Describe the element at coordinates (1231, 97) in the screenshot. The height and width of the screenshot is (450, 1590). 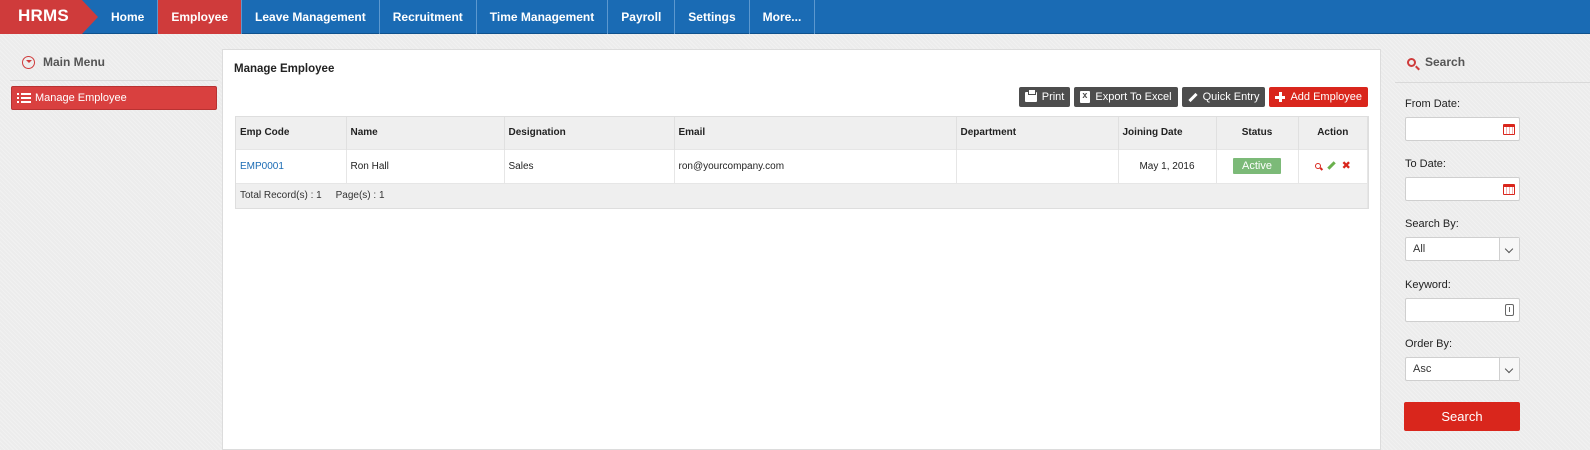
I see `quick-entry-label: Quick Entry` at that location.